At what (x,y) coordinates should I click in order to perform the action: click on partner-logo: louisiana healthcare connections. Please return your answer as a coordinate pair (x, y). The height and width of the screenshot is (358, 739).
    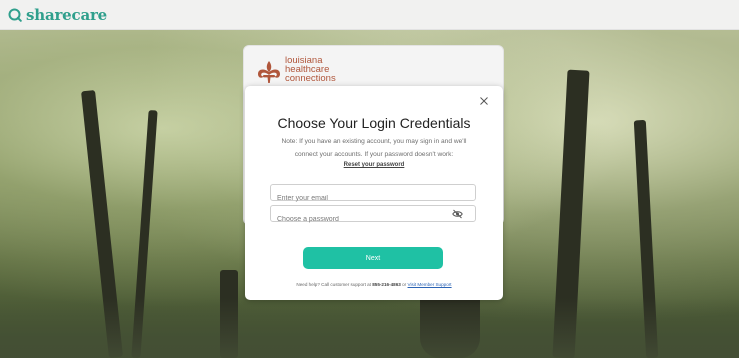
    Looking at the image, I should click on (296, 70).